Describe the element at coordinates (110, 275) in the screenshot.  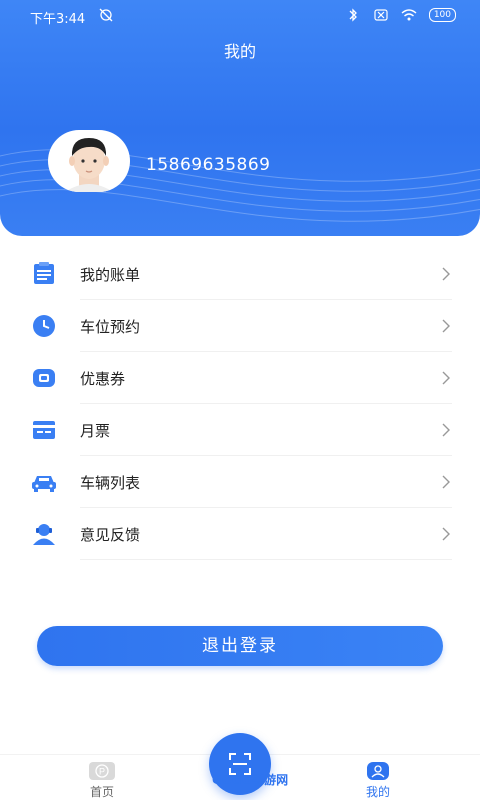
I see `menu-label-bill: 我的账单` at that location.